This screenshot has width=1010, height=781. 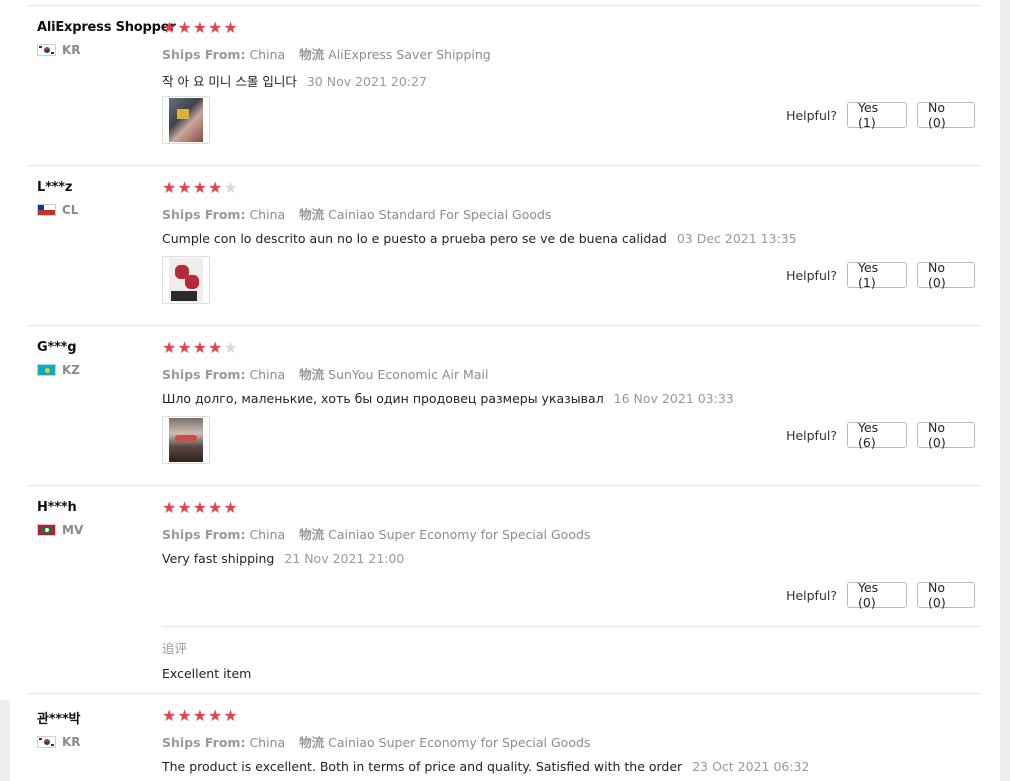 I want to click on followup-comment: Excellent item, so click(x=207, y=673).